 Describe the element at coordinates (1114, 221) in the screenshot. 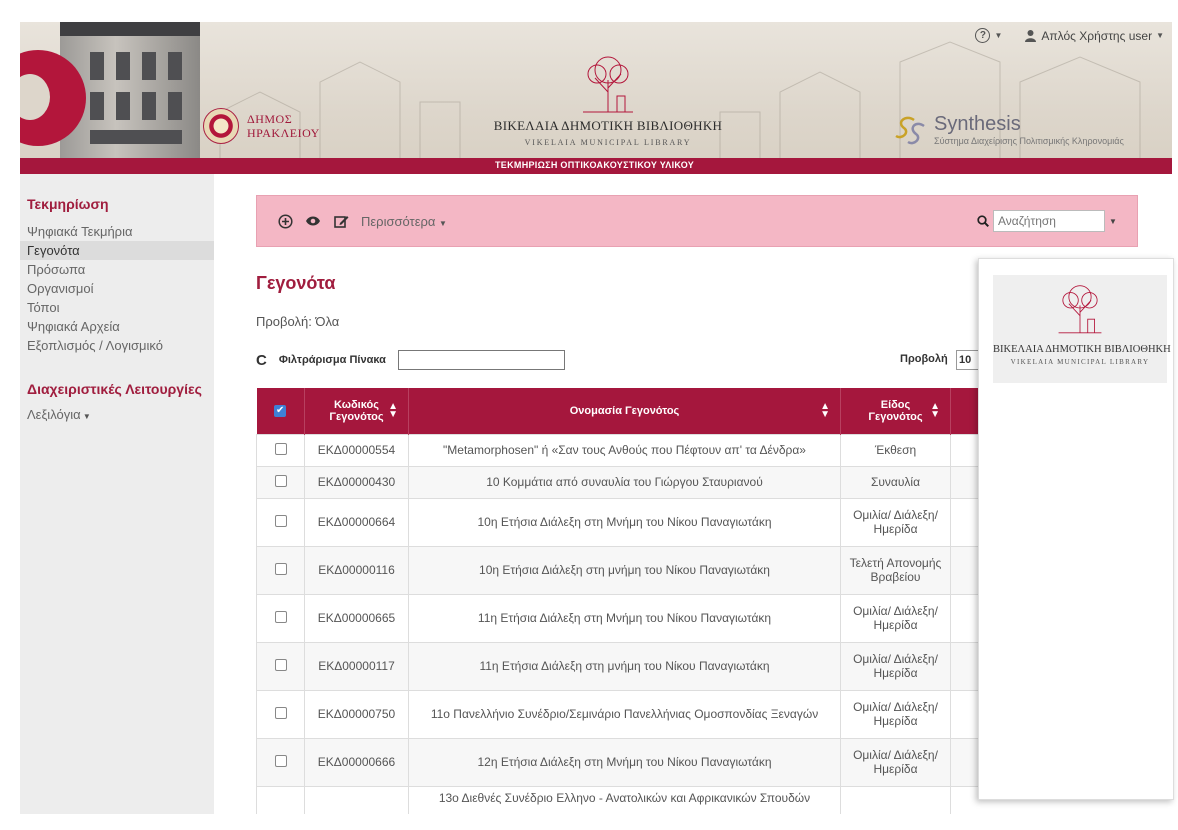

I see `search-options-dropdown: ▼` at that location.